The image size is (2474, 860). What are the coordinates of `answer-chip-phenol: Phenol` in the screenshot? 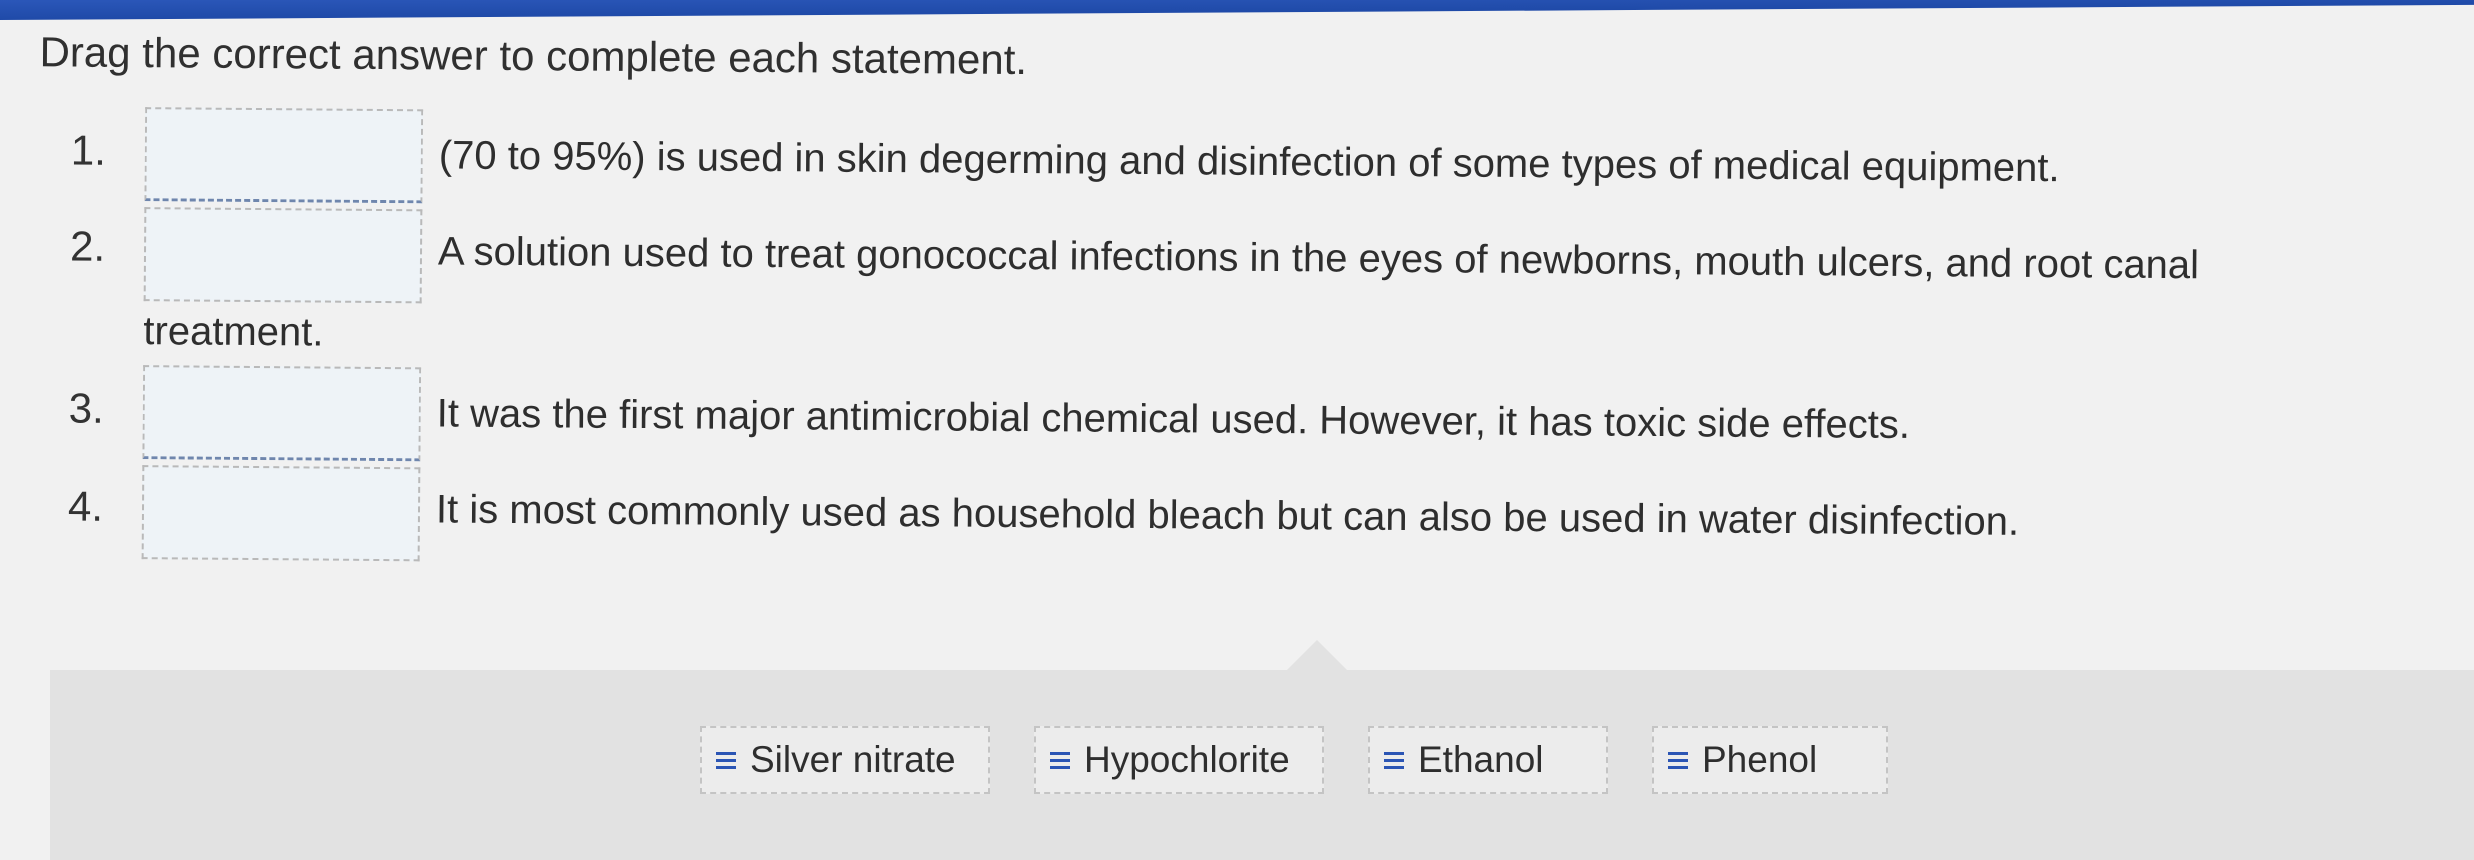 It's located at (1770, 760).